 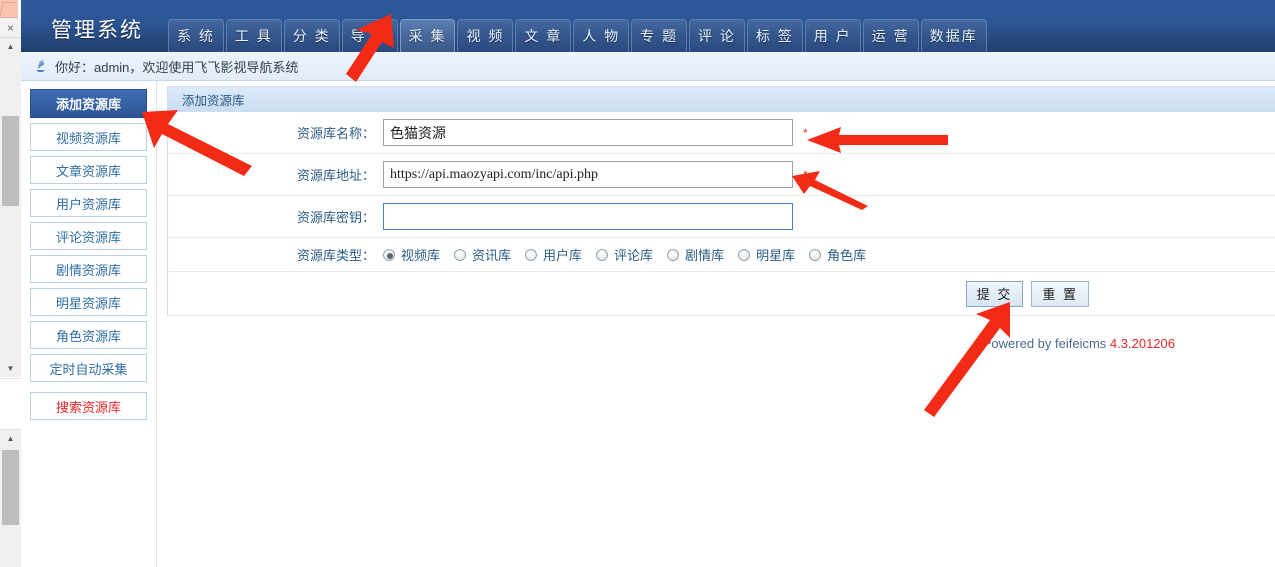 What do you see at coordinates (805, 174) in the screenshot?
I see `required-marker-1: *` at bounding box center [805, 174].